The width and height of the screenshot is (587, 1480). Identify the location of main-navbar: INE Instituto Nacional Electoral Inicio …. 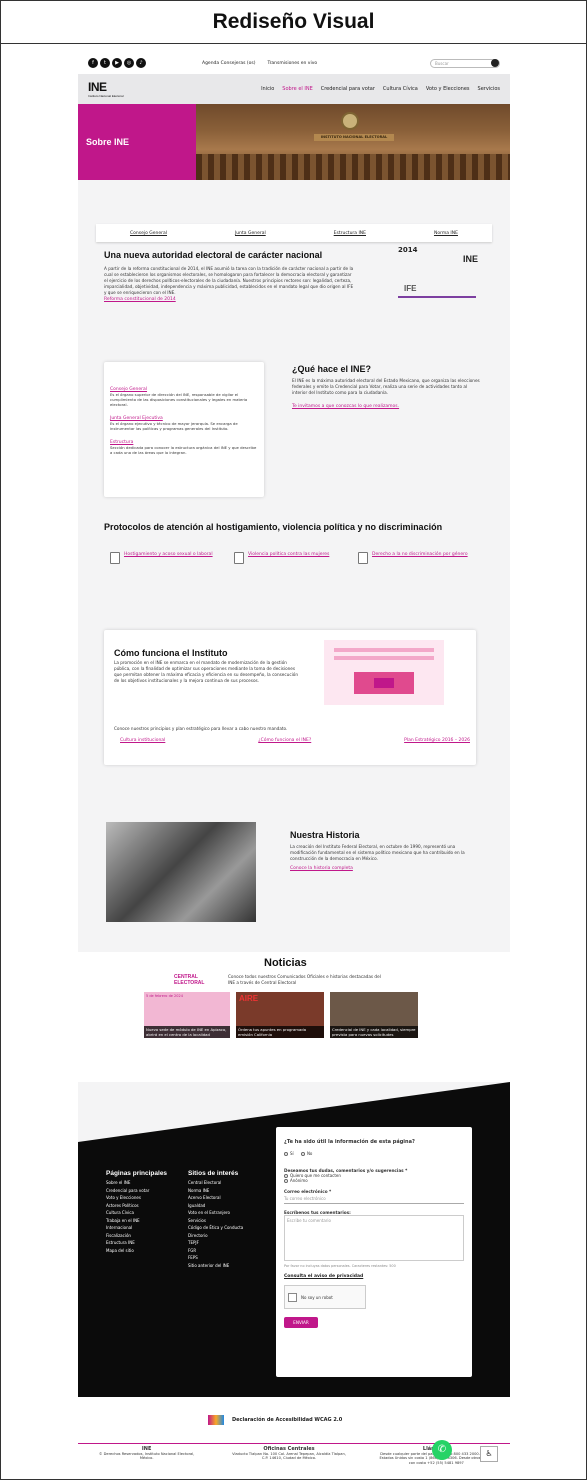
(294, 89).